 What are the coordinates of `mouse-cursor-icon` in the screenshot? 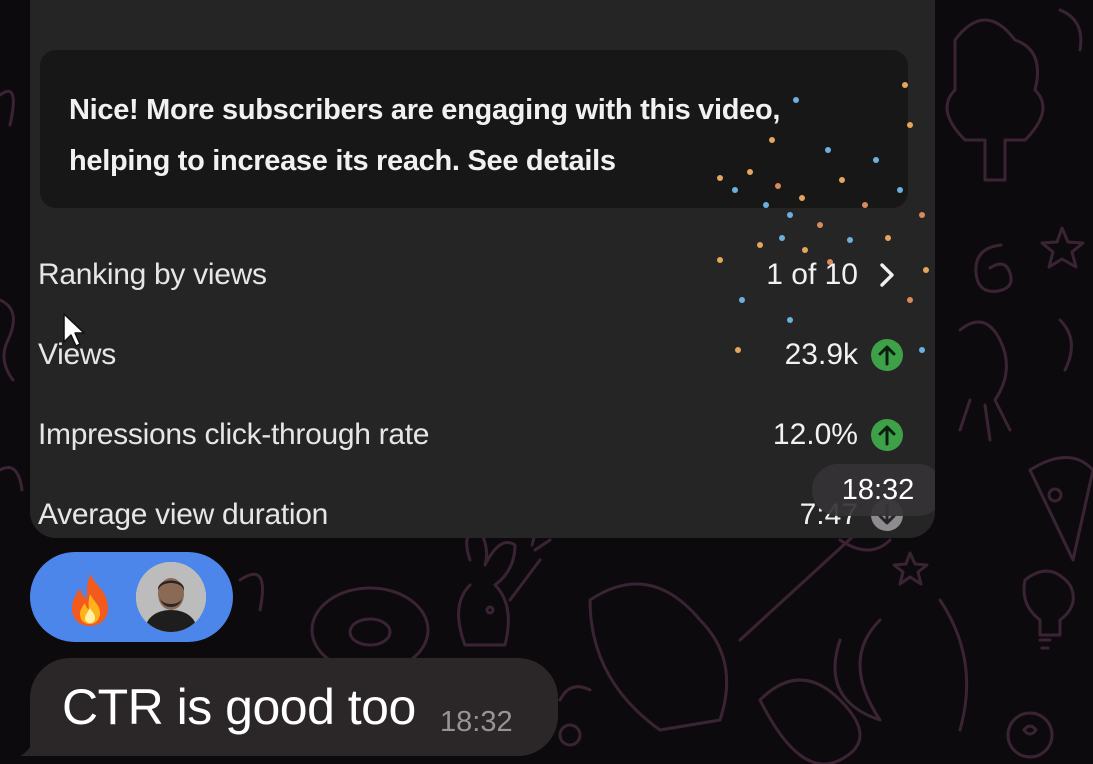 It's located at (74, 330).